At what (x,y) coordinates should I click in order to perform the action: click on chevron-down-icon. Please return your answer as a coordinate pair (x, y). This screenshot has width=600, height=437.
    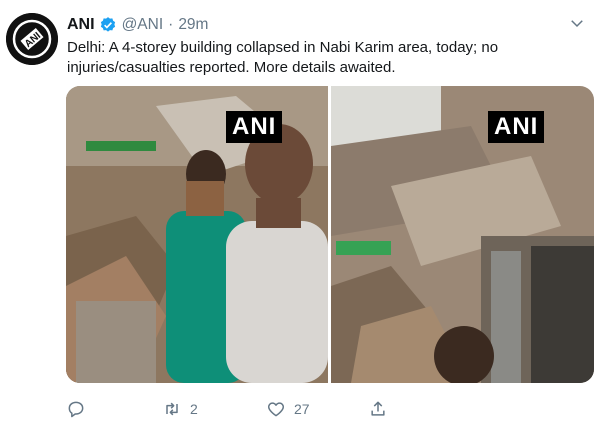
    Looking at the image, I should click on (577, 23).